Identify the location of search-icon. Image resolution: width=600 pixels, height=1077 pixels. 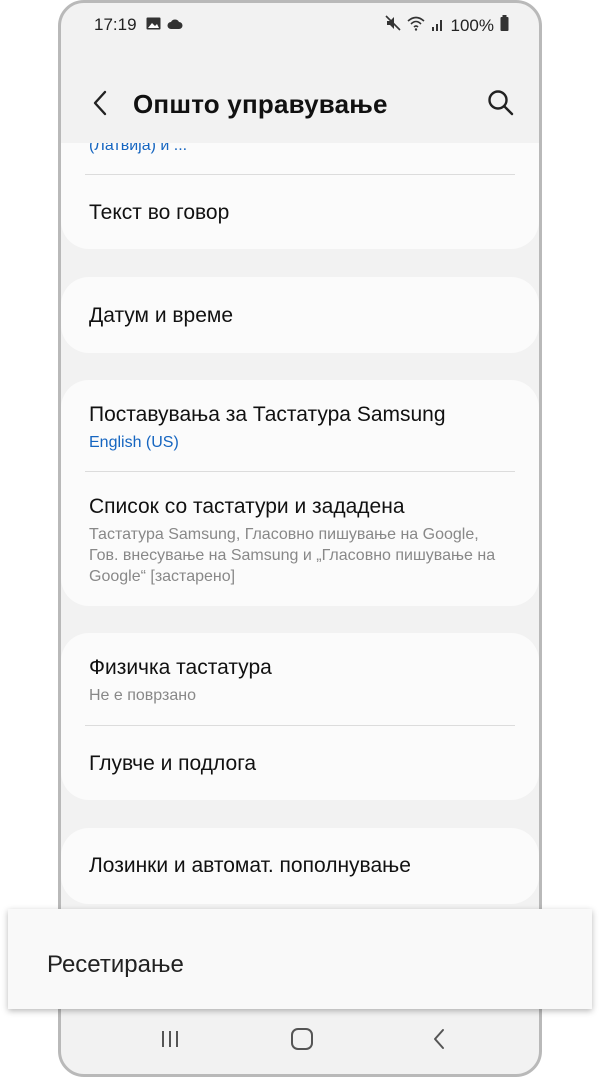
(501, 103).